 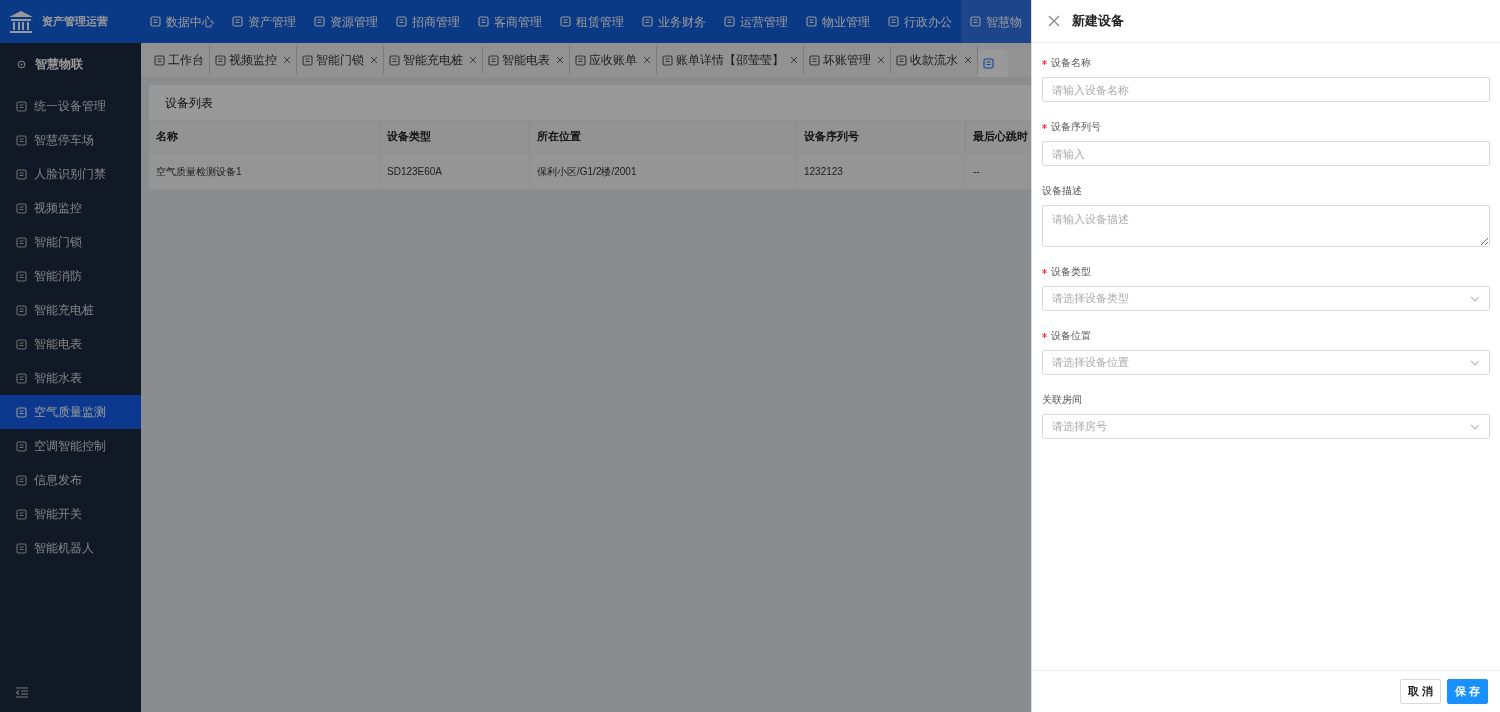 What do you see at coordinates (70, 276) in the screenshot?
I see `sidebar-item: 智能消防` at bounding box center [70, 276].